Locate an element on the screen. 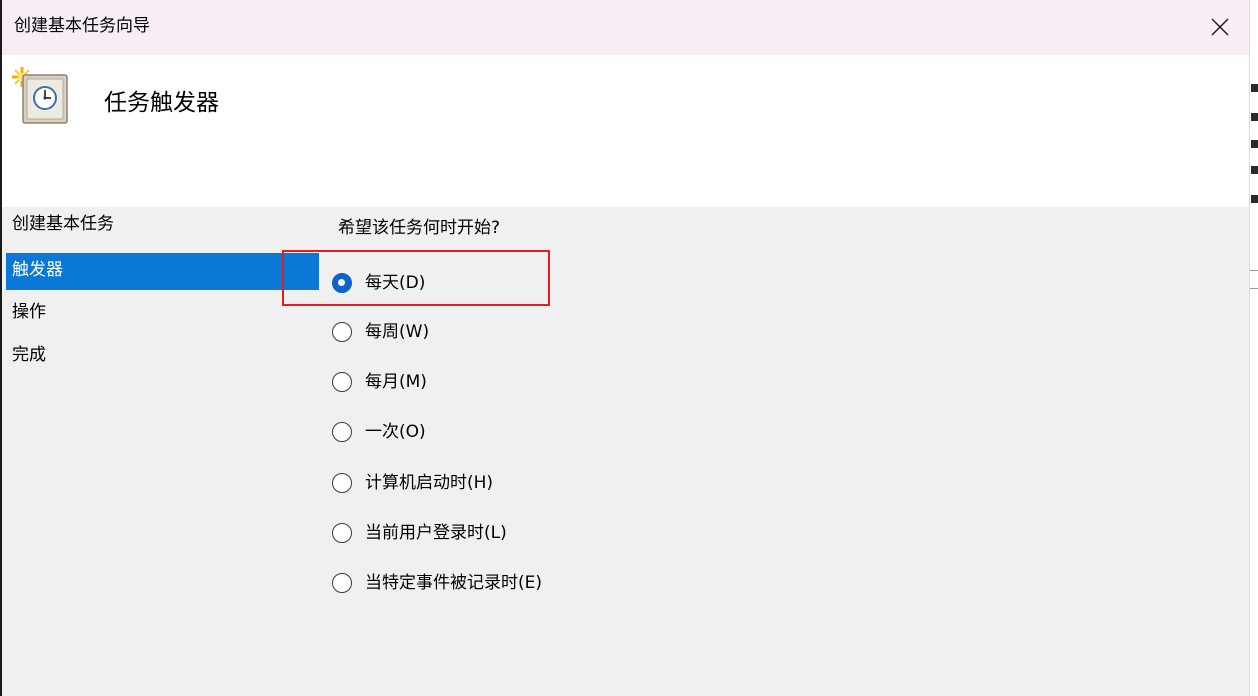 The height and width of the screenshot is (696, 1258). trigger-question: 希望该任务何时开始? is located at coordinates (419, 228).